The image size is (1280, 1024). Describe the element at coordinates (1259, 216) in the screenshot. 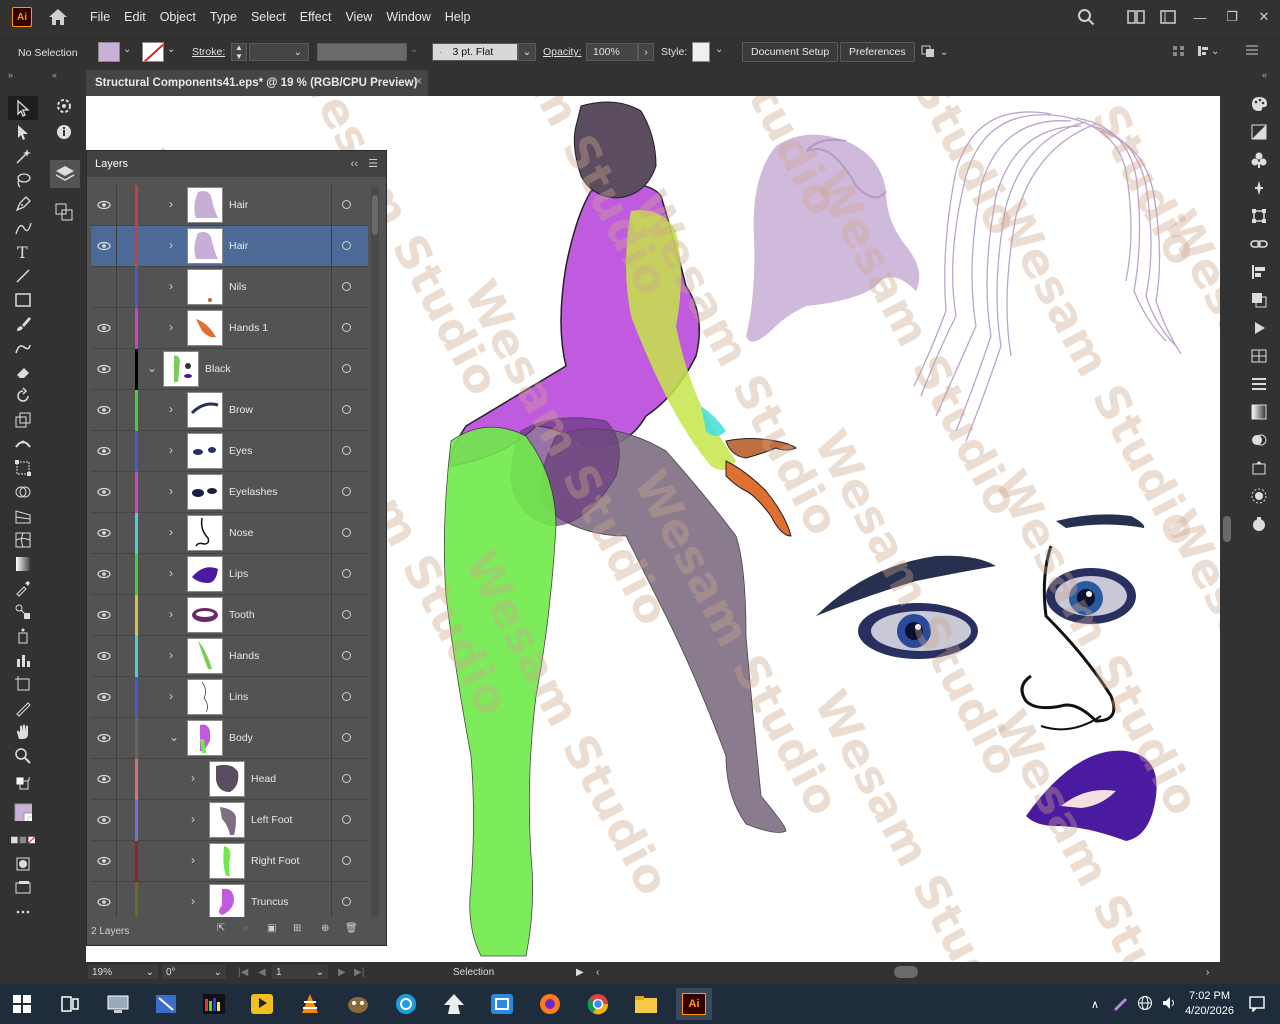

I see `transform-panel-icon` at that location.